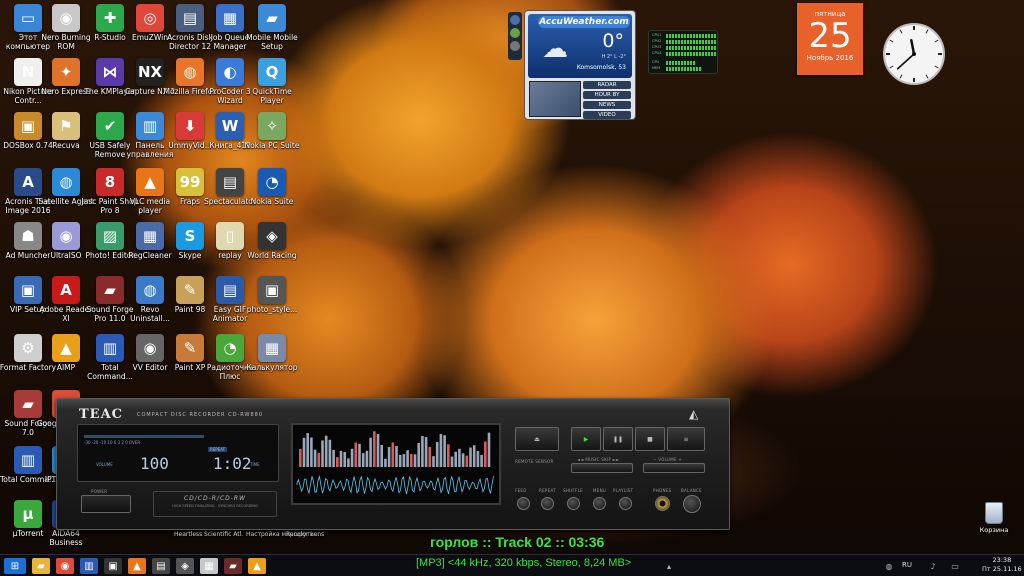  I want to click on desktop-icon: Q QuickTime Player, so click(272, 89).